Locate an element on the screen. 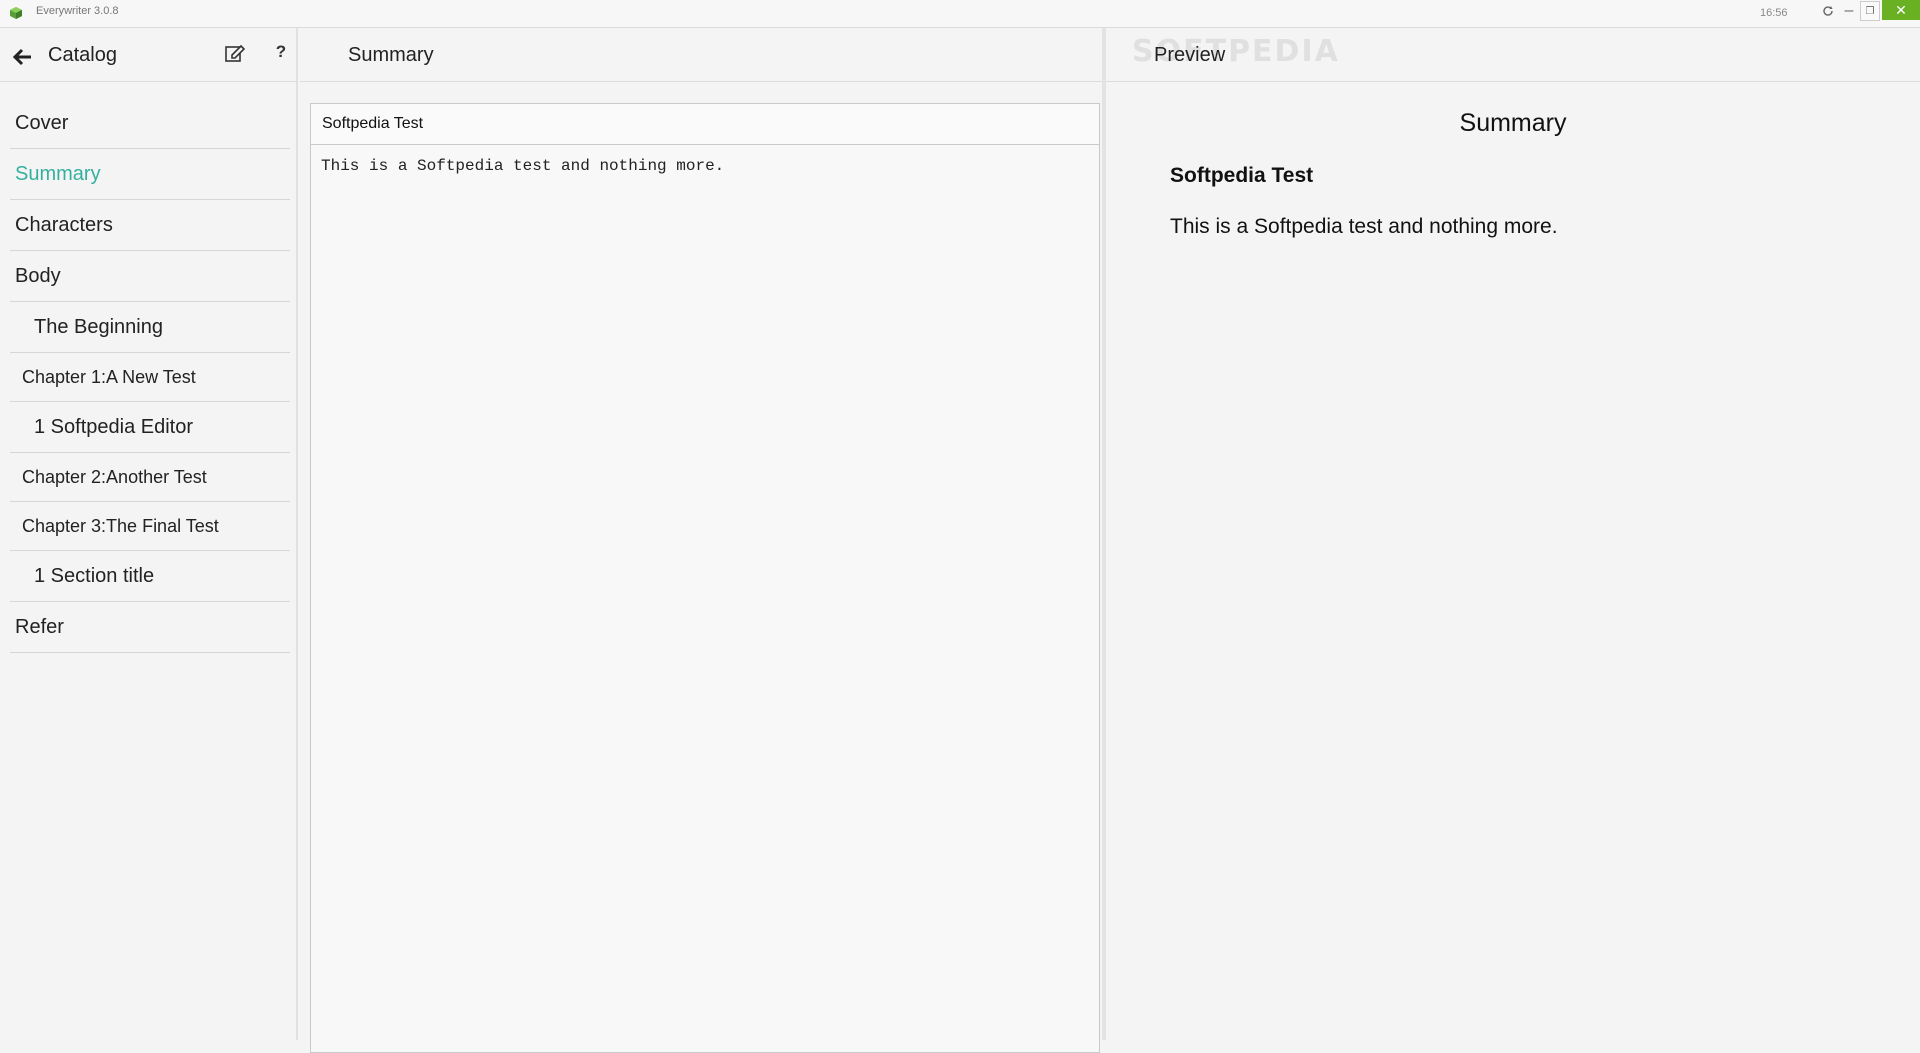  editor-section-title: Summary is located at coordinates (391, 55).